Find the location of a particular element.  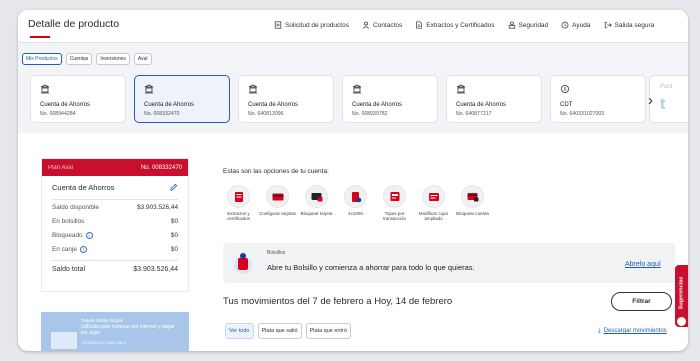

panel-account-row: Cuenta de Ahorros is located at coordinates (115, 184).